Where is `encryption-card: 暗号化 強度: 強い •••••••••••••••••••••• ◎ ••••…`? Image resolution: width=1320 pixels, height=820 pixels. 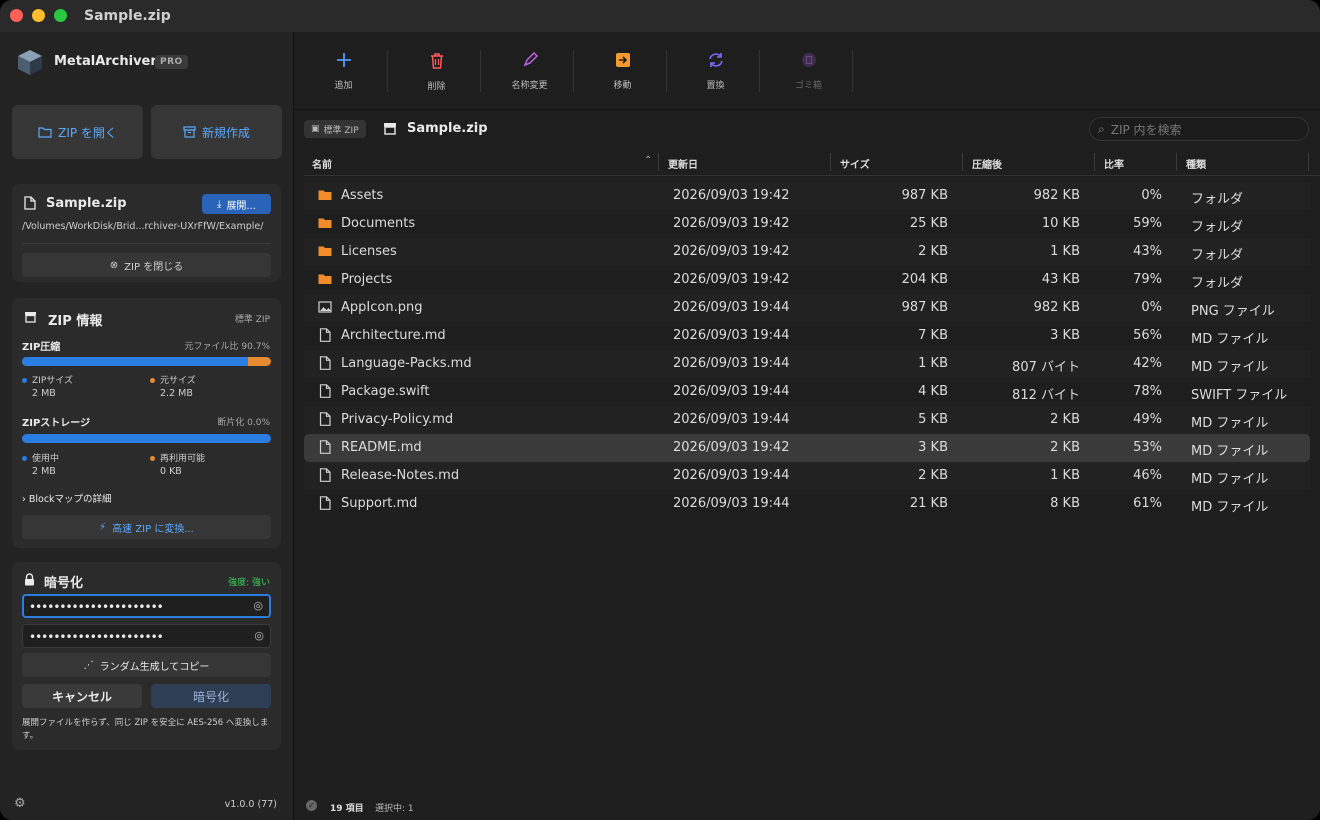
encryption-card: 暗号化 強度: 強い •••••••••••••••••••••• ◎ ••••… is located at coordinates (146, 656).